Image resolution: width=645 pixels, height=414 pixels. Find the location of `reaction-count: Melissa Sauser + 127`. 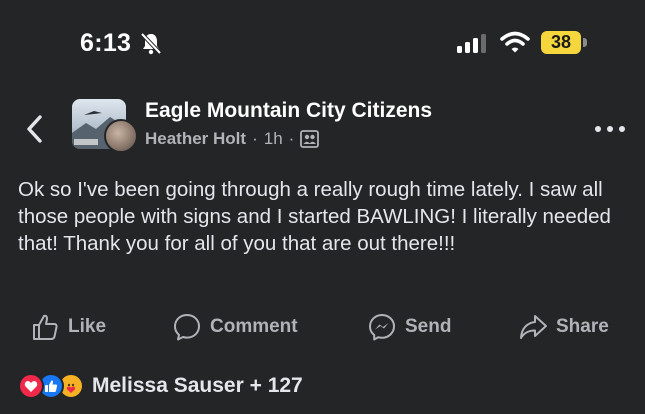

reaction-count: Melissa Sauser + 127 is located at coordinates (197, 385).